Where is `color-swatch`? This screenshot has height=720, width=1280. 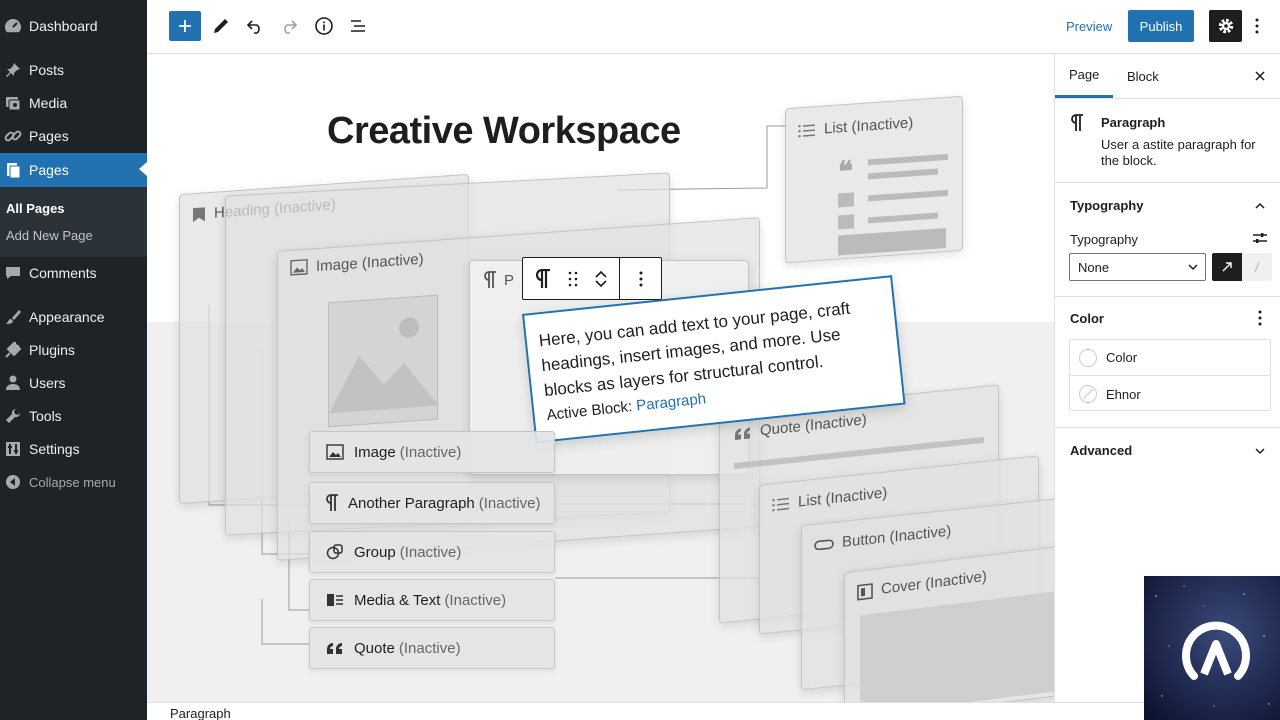 color-swatch is located at coordinates (1088, 358).